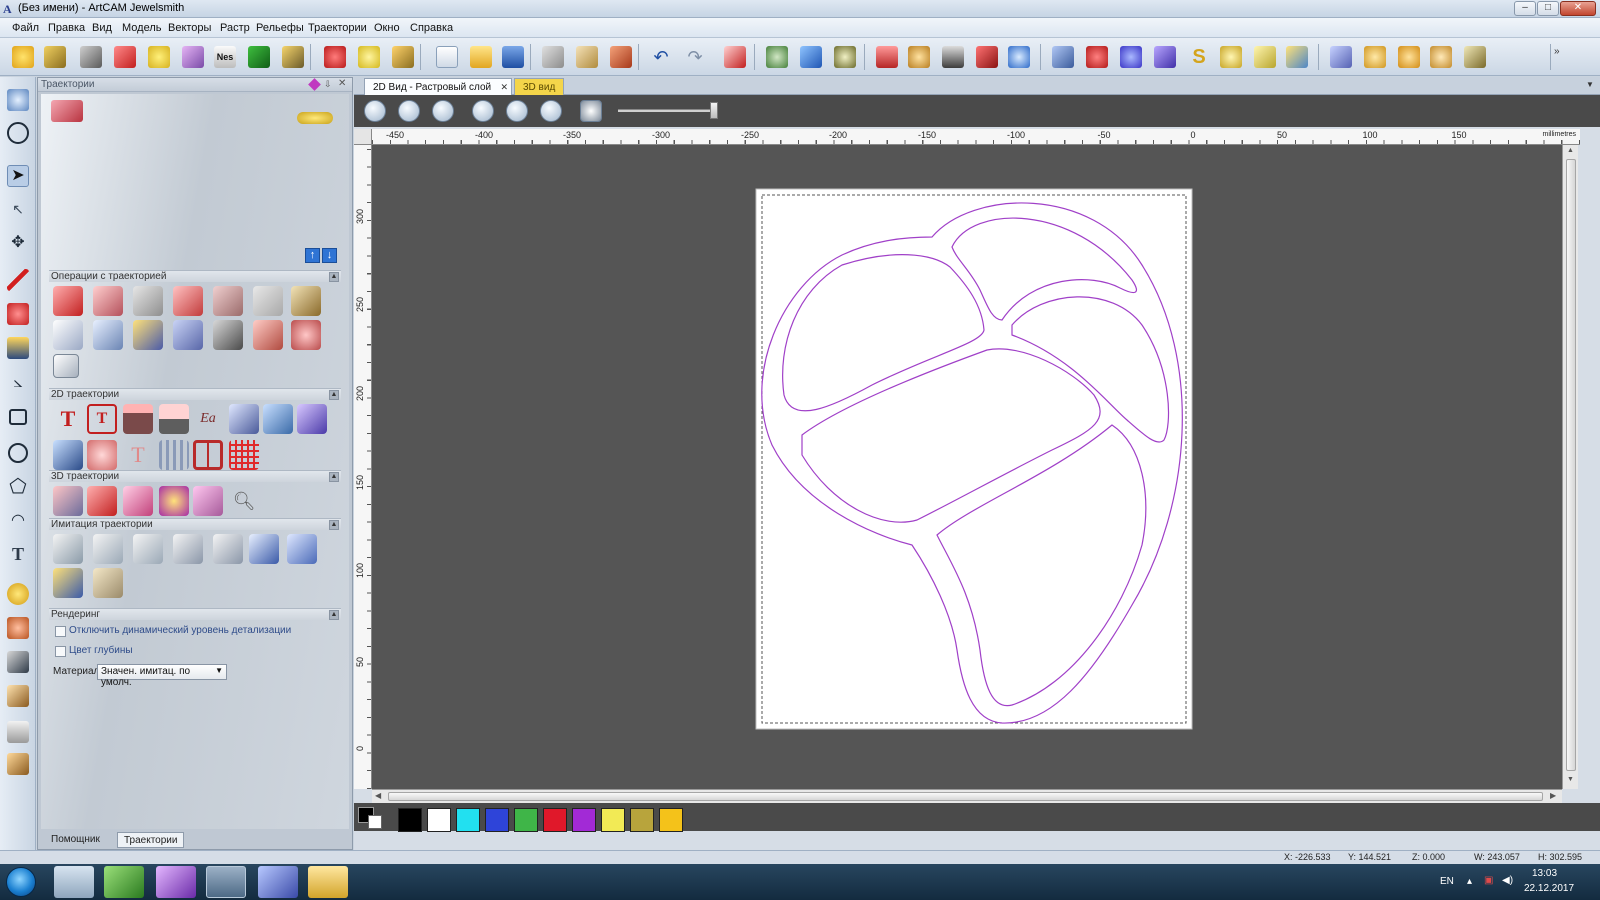 The width and height of the screenshot is (1600, 900). Describe the element at coordinates (18, 662) in the screenshot. I see `brush-icon` at that location.